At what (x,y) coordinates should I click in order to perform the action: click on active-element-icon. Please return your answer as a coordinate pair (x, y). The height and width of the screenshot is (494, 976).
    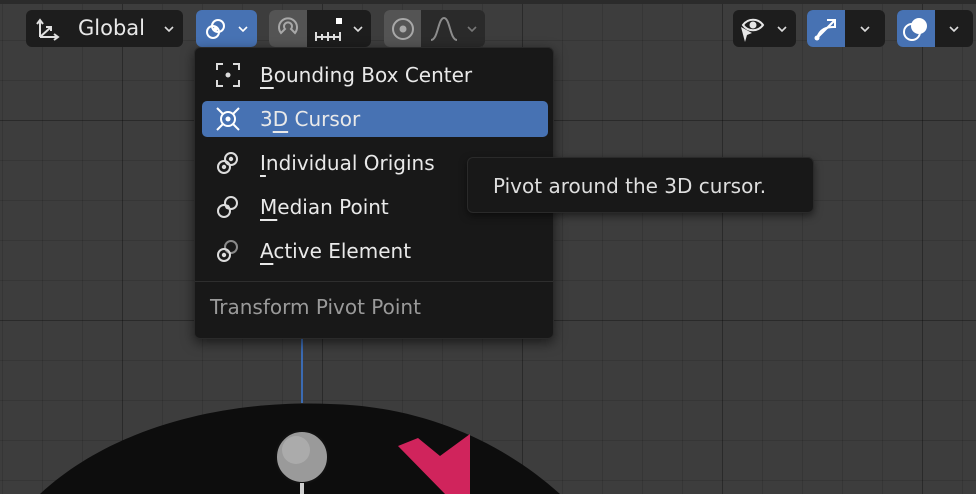
    Looking at the image, I should click on (228, 251).